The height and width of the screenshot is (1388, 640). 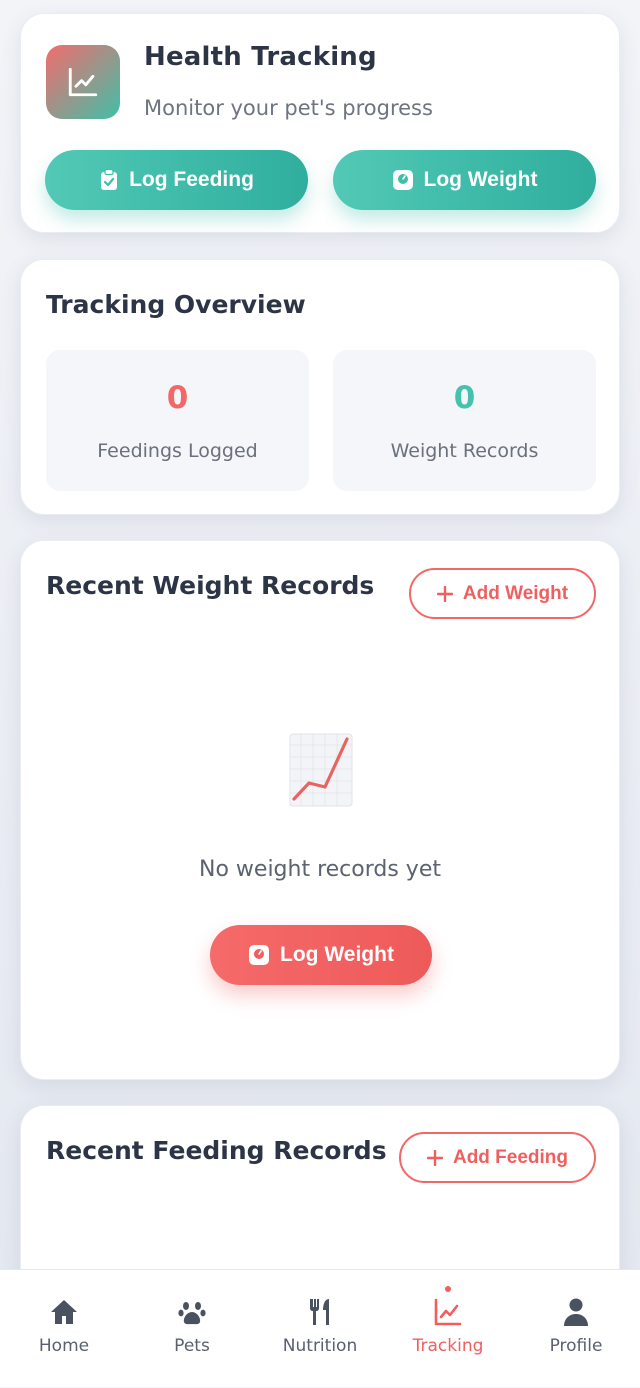 I want to click on add-weight-label: Add Weight, so click(x=515, y=593).